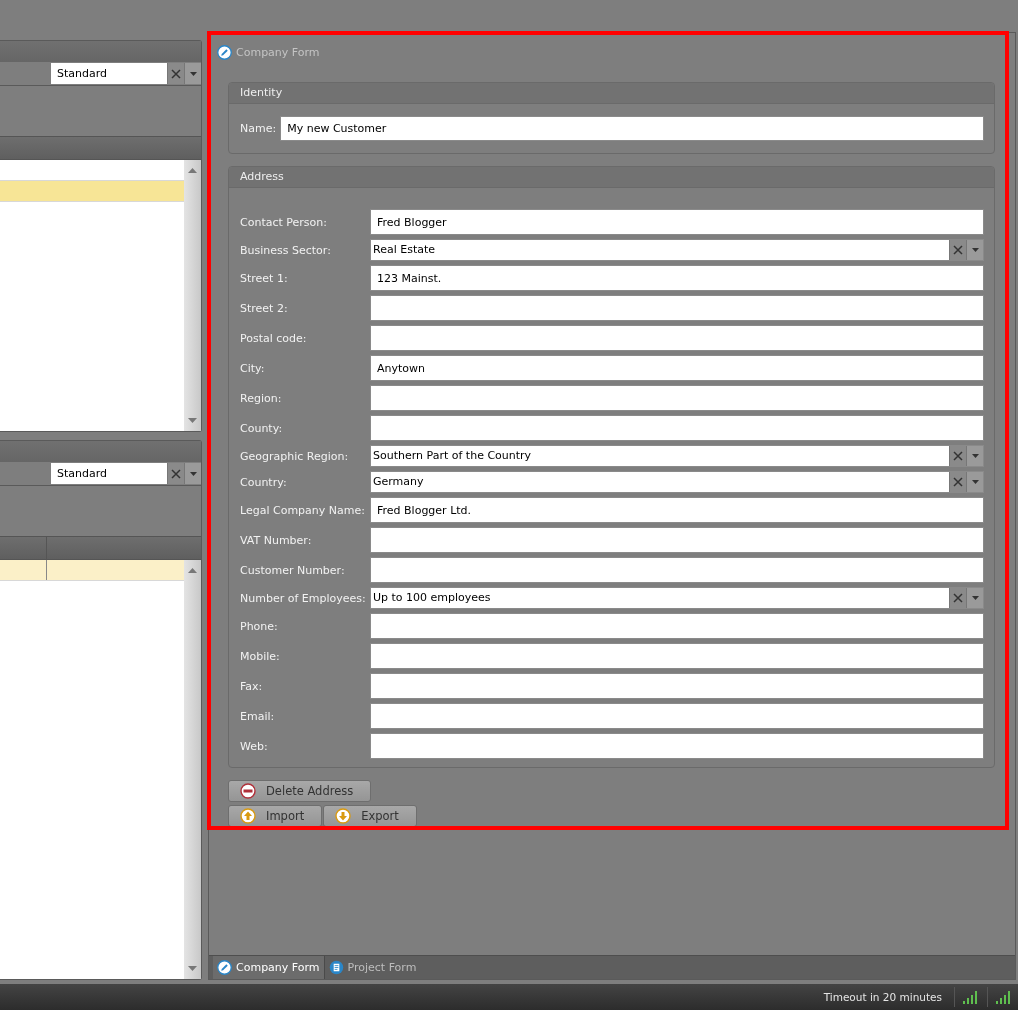 This screenshot has width=1018, height=1010. What do you see at coordinates (677, 482) in the screenshot?
I see `dropdown-field: Germany` at bounding box center [677, 482].